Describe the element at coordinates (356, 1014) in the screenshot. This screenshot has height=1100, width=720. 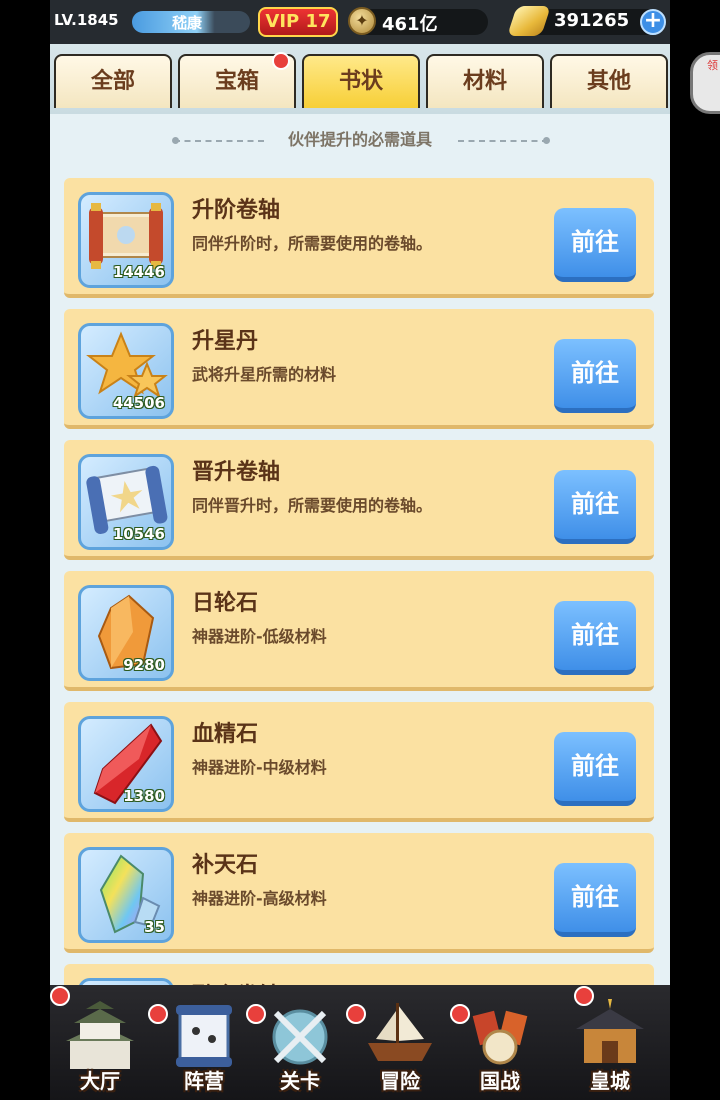
I see `nav-adventure-notification-dot` at that location.